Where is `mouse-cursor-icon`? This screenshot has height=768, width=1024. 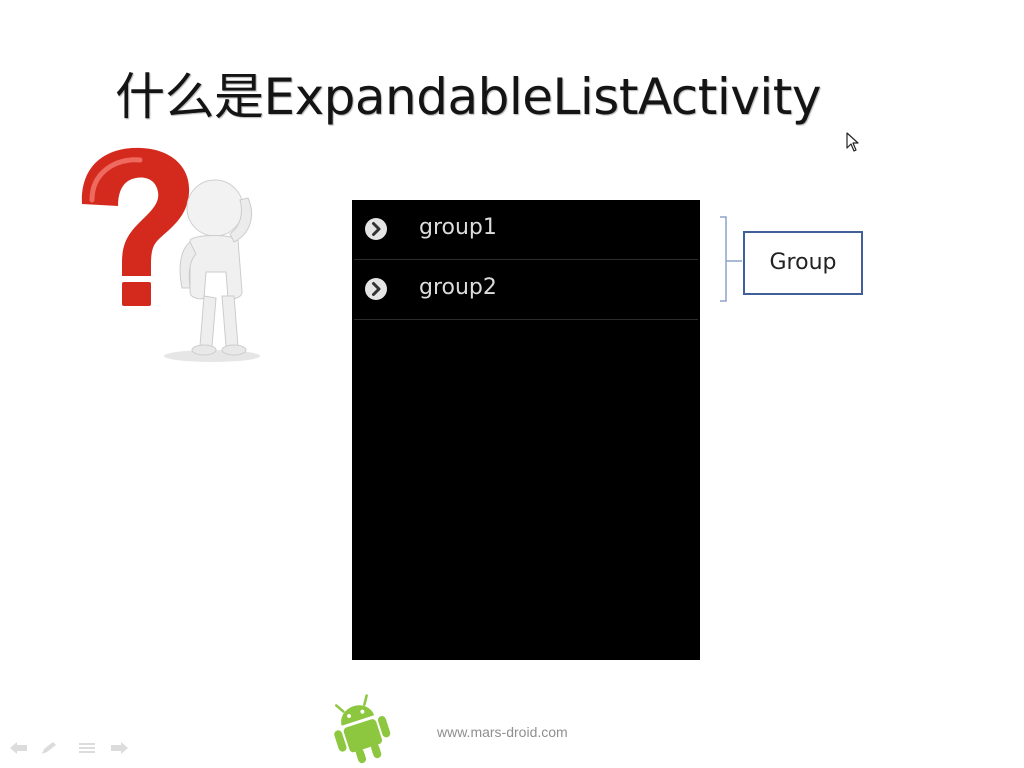 mouse-cursor-icon is located at coordinates (852, 142).